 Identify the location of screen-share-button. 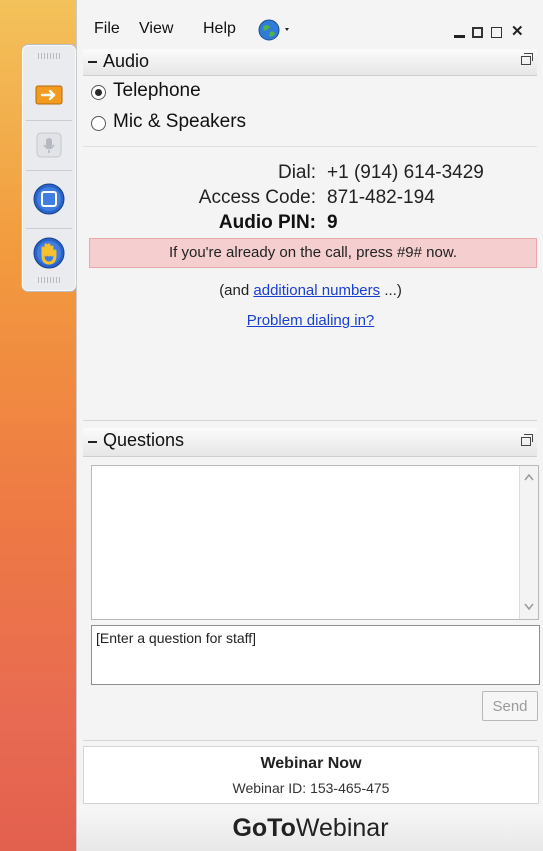
(49, 199).